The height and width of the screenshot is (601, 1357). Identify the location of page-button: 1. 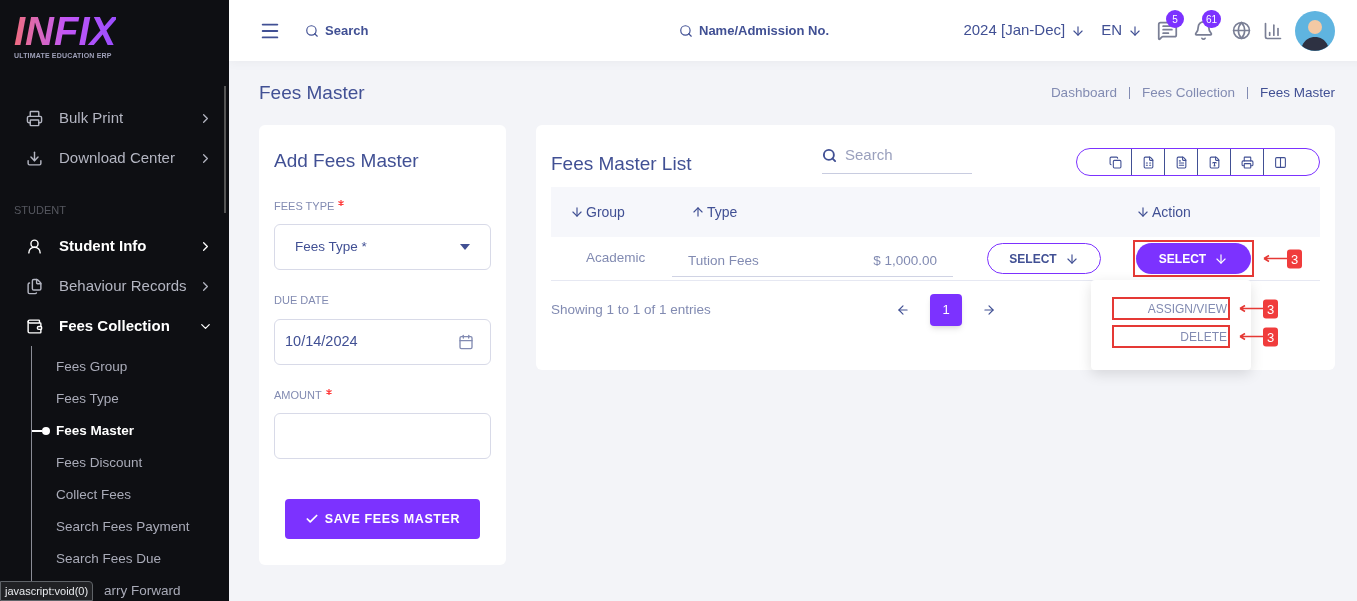
(946, 310).